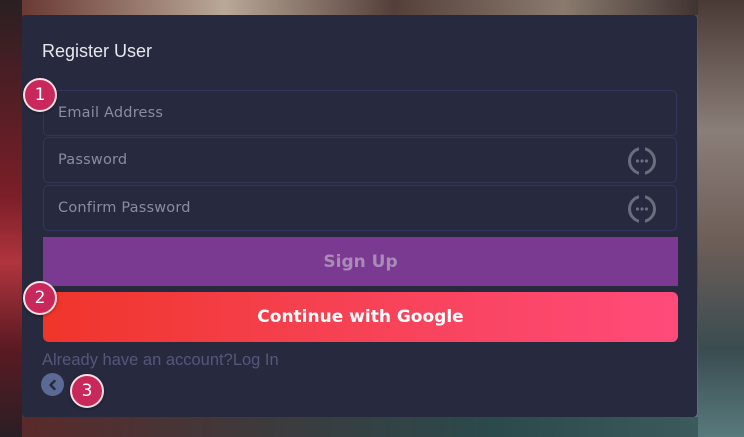  I want to click on confirm-password-placeholder: Confirm Password, so click(124, 208).